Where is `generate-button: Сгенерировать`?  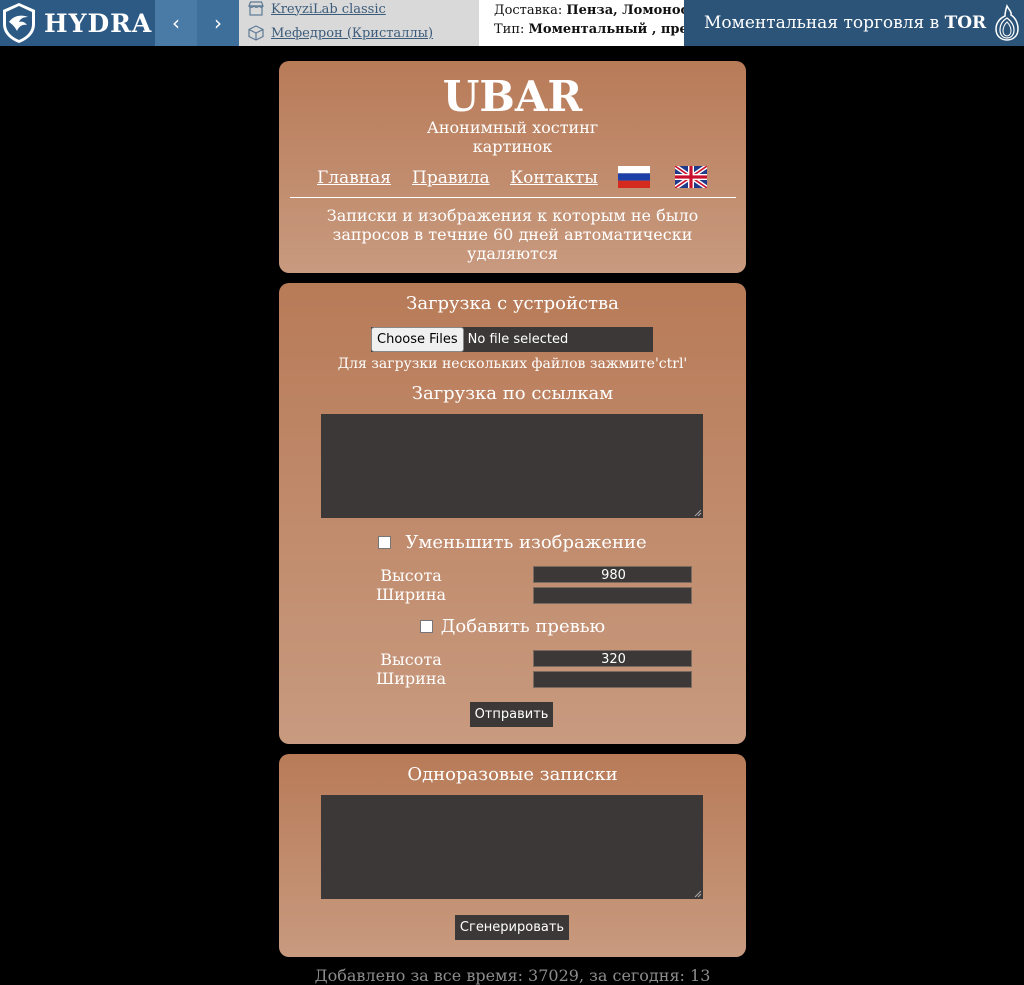 generate-button: Сгенерировать is located at coordinates (512, 927).